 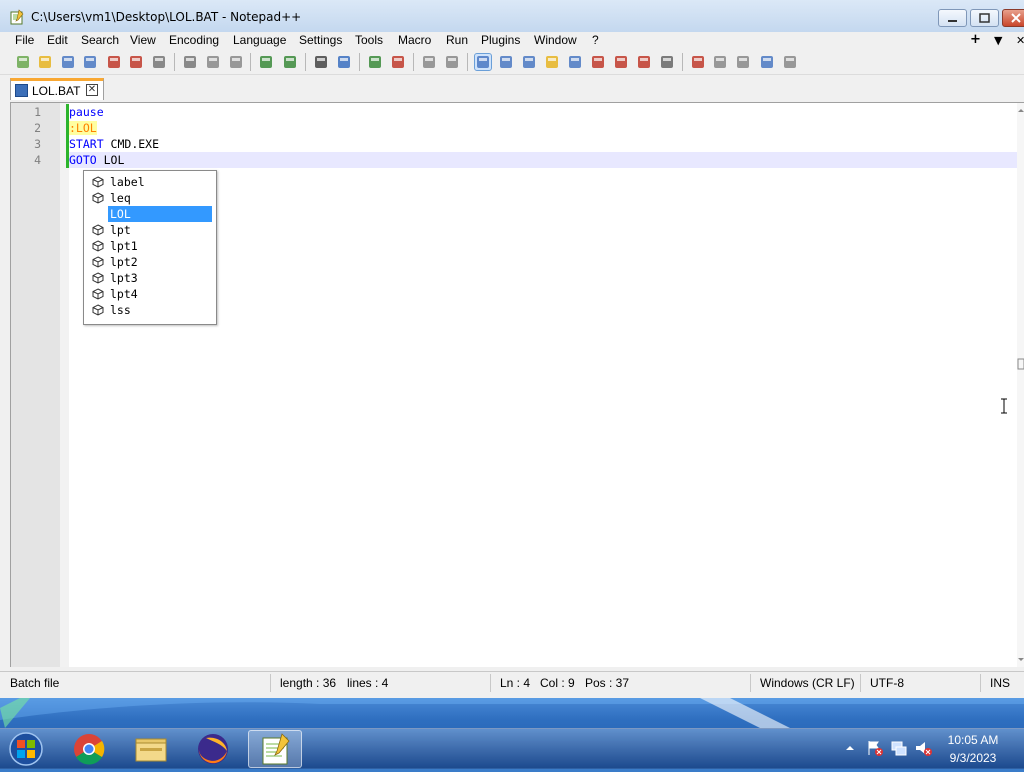 What do you see at coordinates (899, 748) in the screenshot?
I see `network-icon` at bounding box center [899, 748].